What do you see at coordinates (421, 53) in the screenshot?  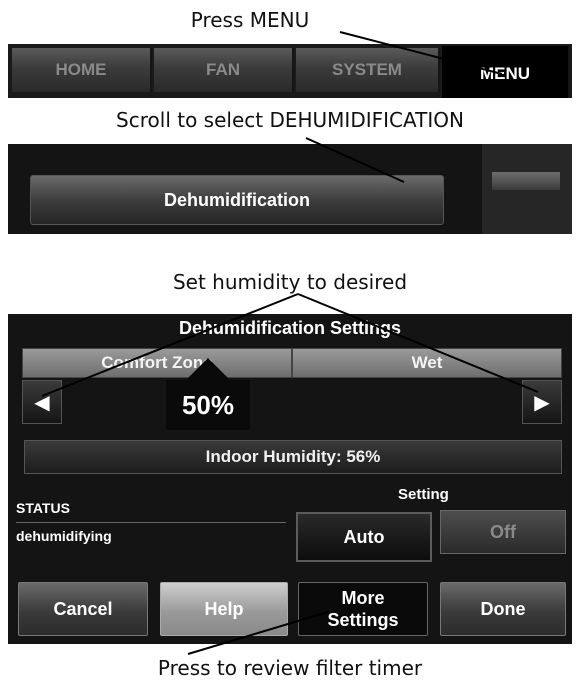 I see `callout-line-menu` at bounding box center [421, 53].